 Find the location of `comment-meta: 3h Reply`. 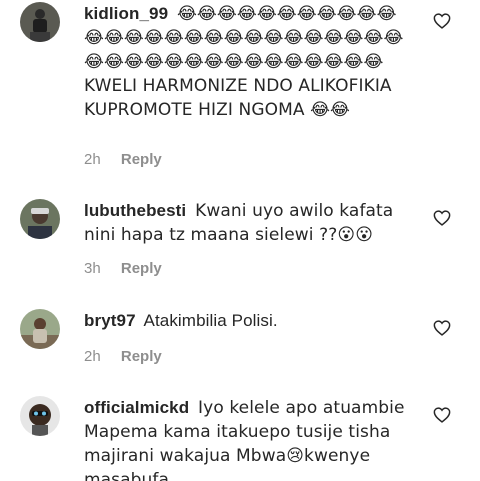

comment-meta: 3h Reply is located at coordinates (123, 268).